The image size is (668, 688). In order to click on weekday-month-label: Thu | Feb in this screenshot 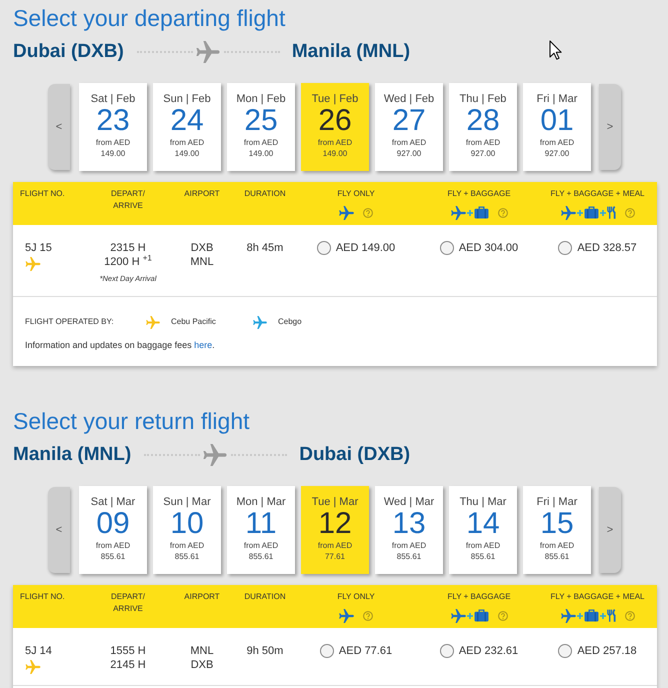, I will do `click(483, 99)`.